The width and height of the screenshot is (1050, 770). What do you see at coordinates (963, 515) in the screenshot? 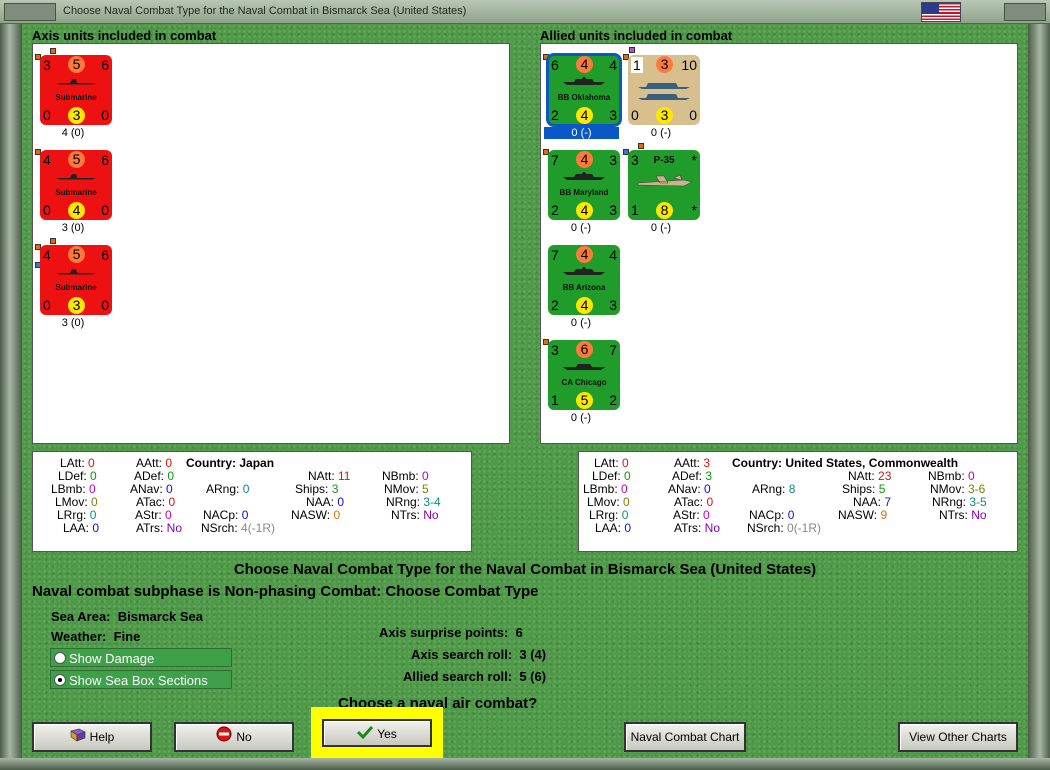
I see `stat-ntrs: NTrs: No` at bounding box center [963, 515].